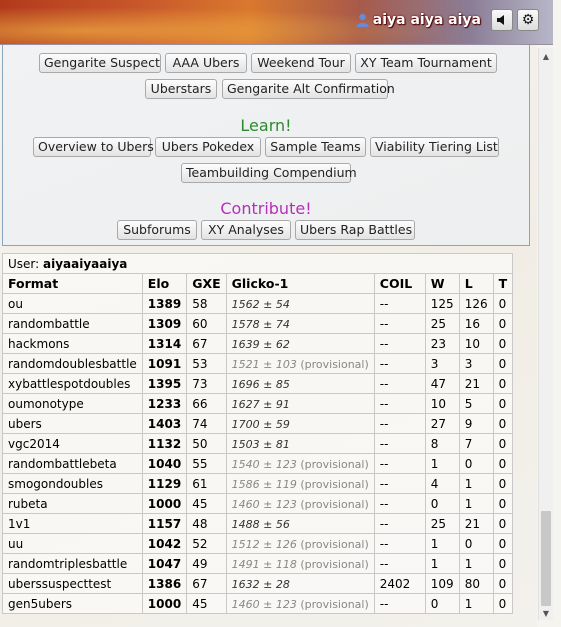 Image resolution: width=561 pixels, height=627 pixels. I want to click on gxe-cell: 67, so click(206, 343).